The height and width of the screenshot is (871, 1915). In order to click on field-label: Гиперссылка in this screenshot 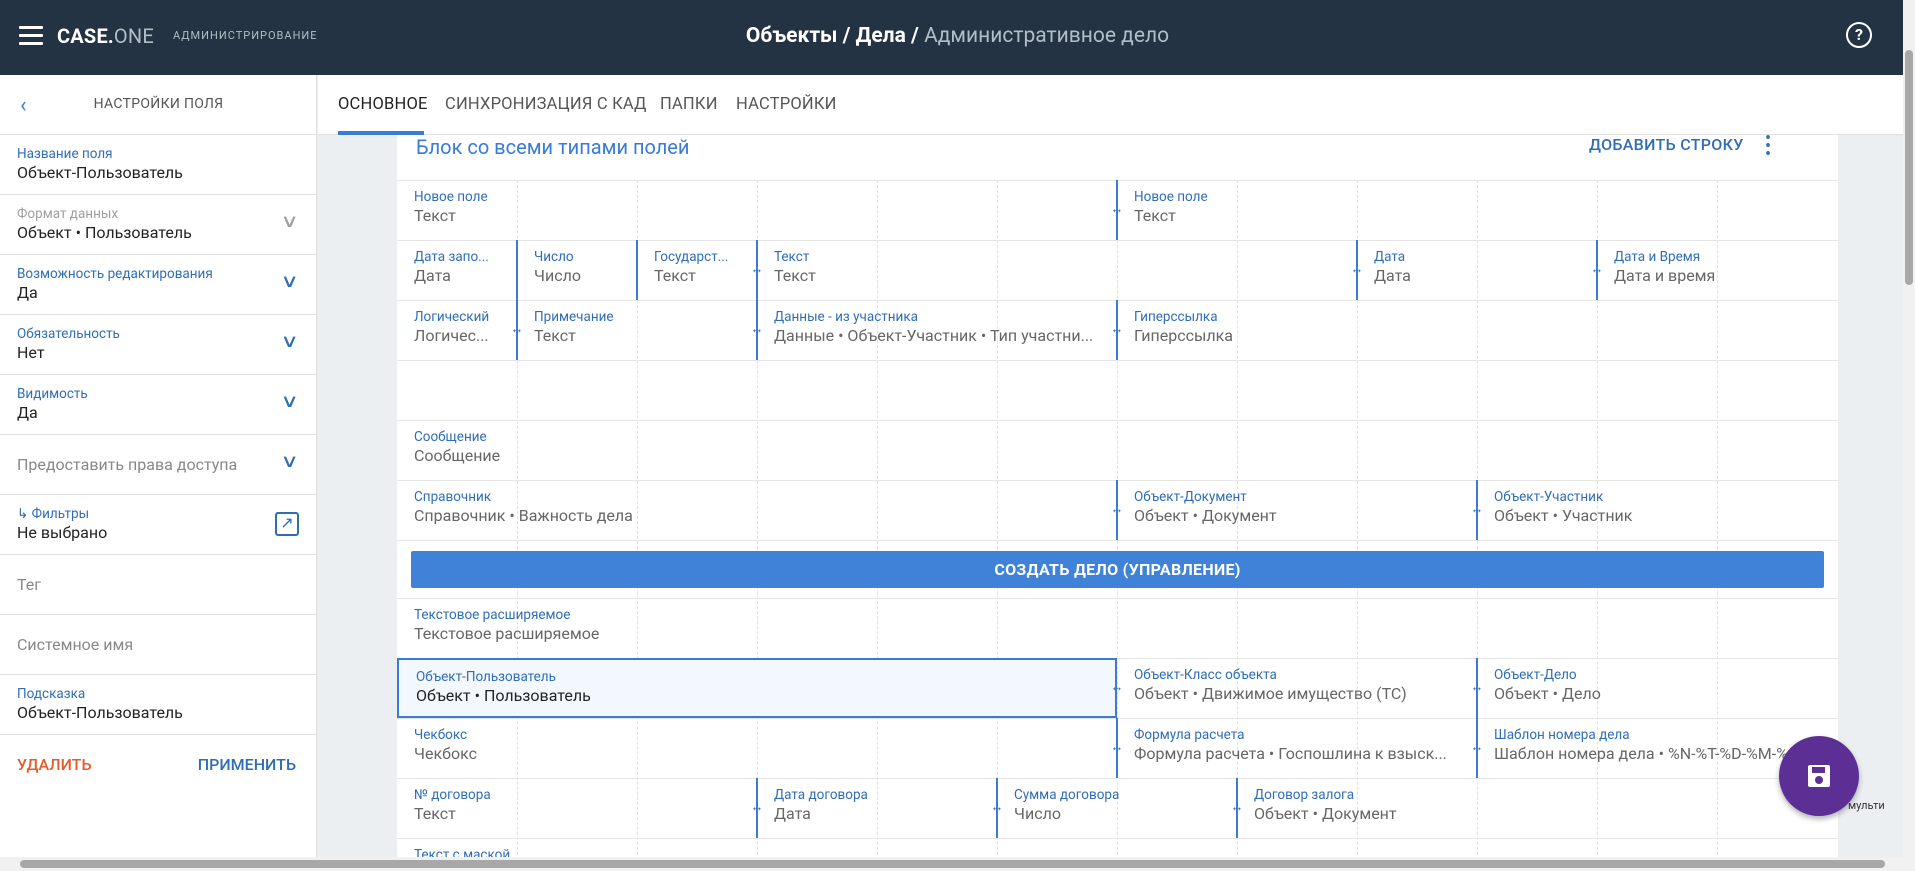, I will do `click(1176, 317)`.